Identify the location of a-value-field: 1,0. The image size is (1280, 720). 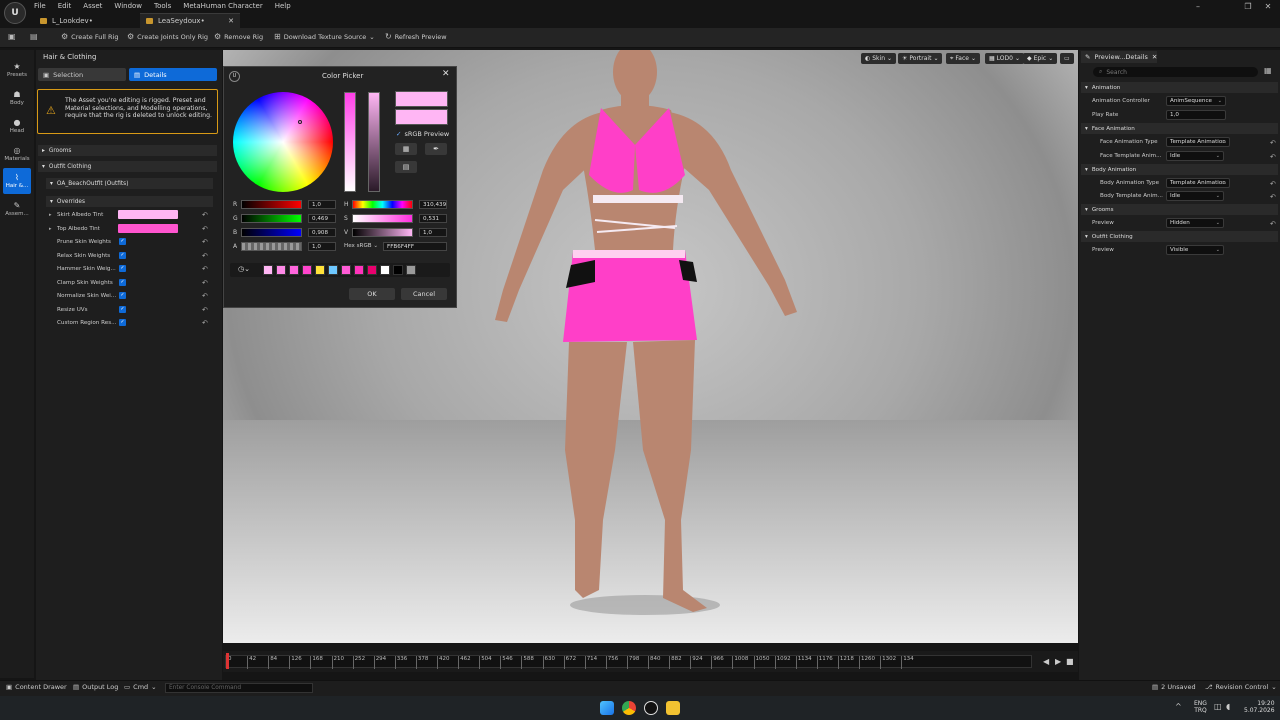
(322, 246).